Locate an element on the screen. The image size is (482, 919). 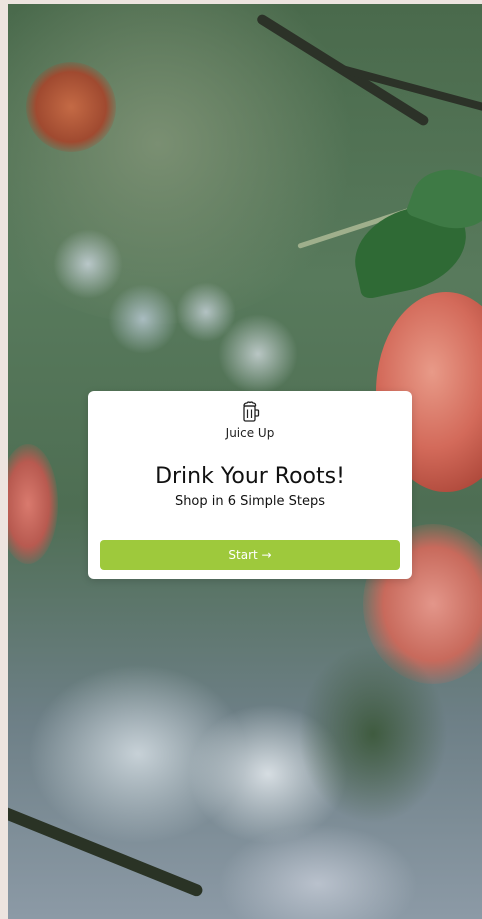
subtitle: Shop in 6 Simple Steps is located at coordinates (250, 501).